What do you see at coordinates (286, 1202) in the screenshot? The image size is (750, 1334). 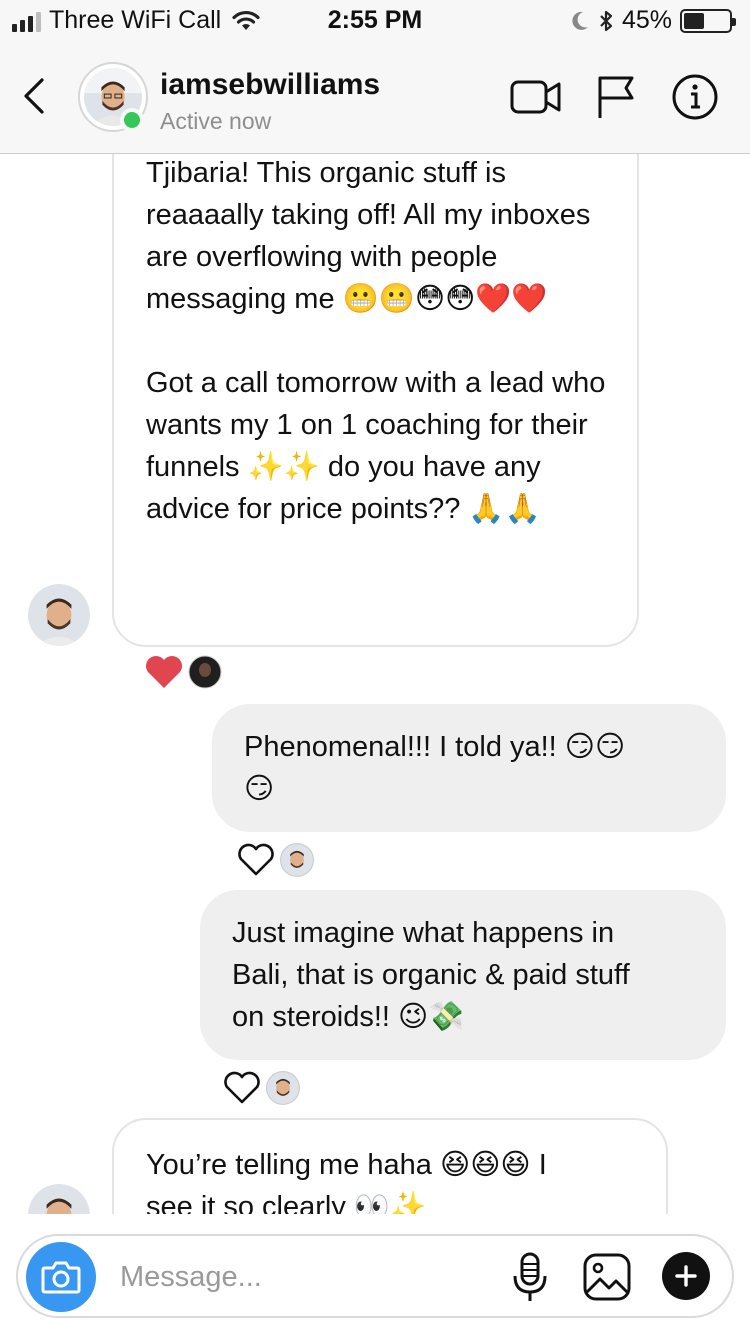 I see `message-text: see it so clearly 👀✨` at bounding box center [286, 1202].